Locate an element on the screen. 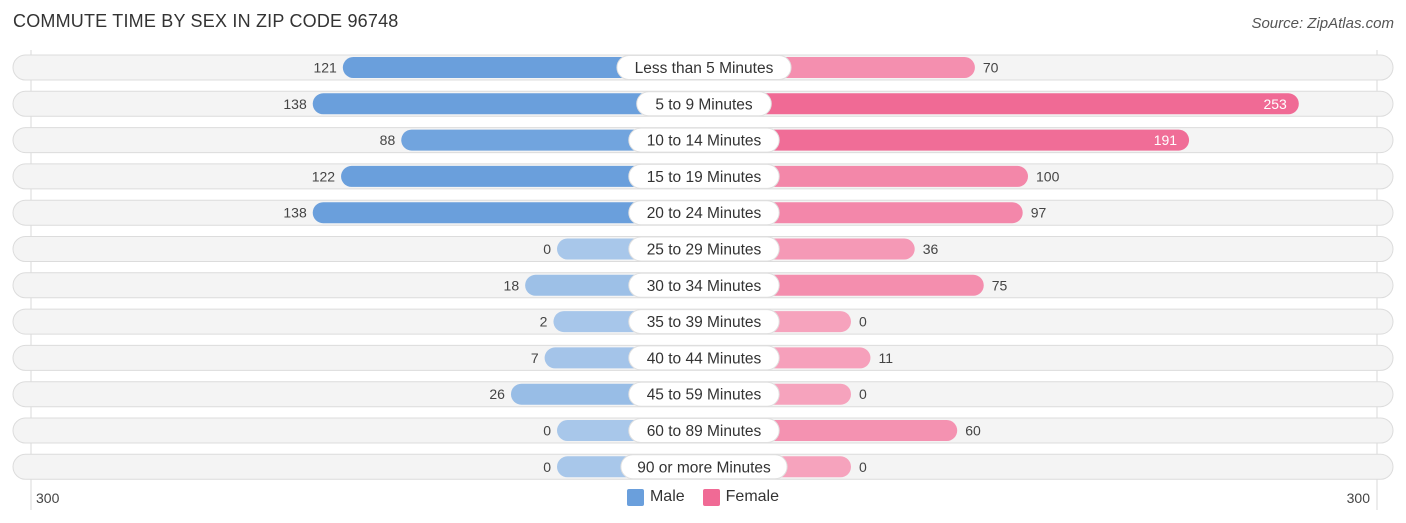  chart-row: 60 to 89 Minutes 0 60 is located at coordinates (703, 430).